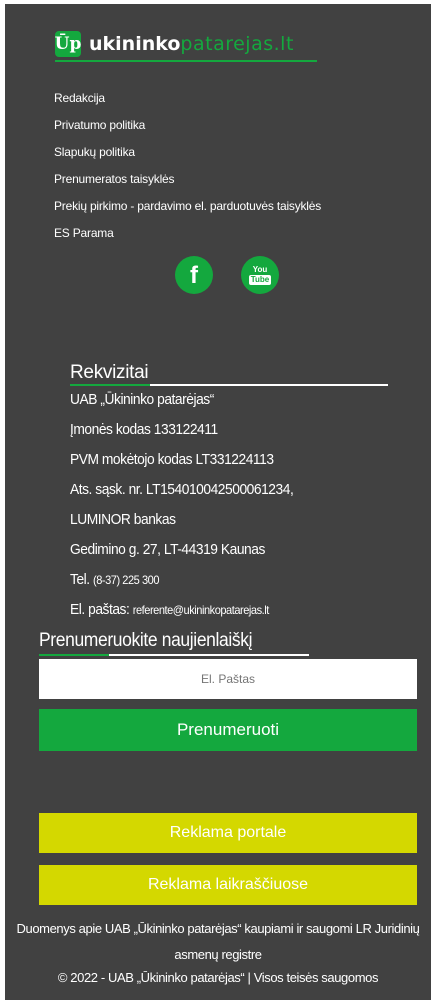 The height and width of the screenshot is (1000, 431). What do you see at coordinates (237, 44) in the screenshot?
I see `logo-name-accent: patarejas.lt` at bounding box center [237, 44].